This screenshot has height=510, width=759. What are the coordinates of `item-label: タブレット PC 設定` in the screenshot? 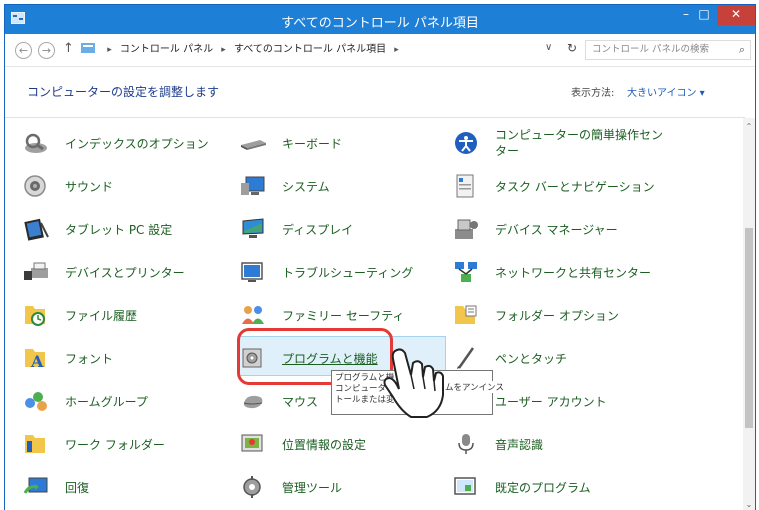 It's located at (119, 230).